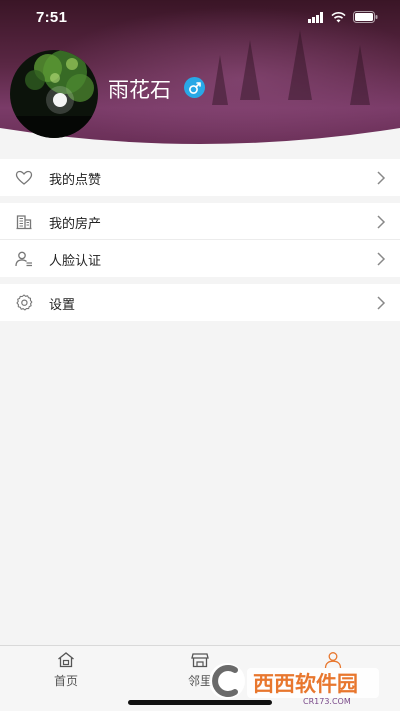  I want to click on signal-icon, so click(315, 17).